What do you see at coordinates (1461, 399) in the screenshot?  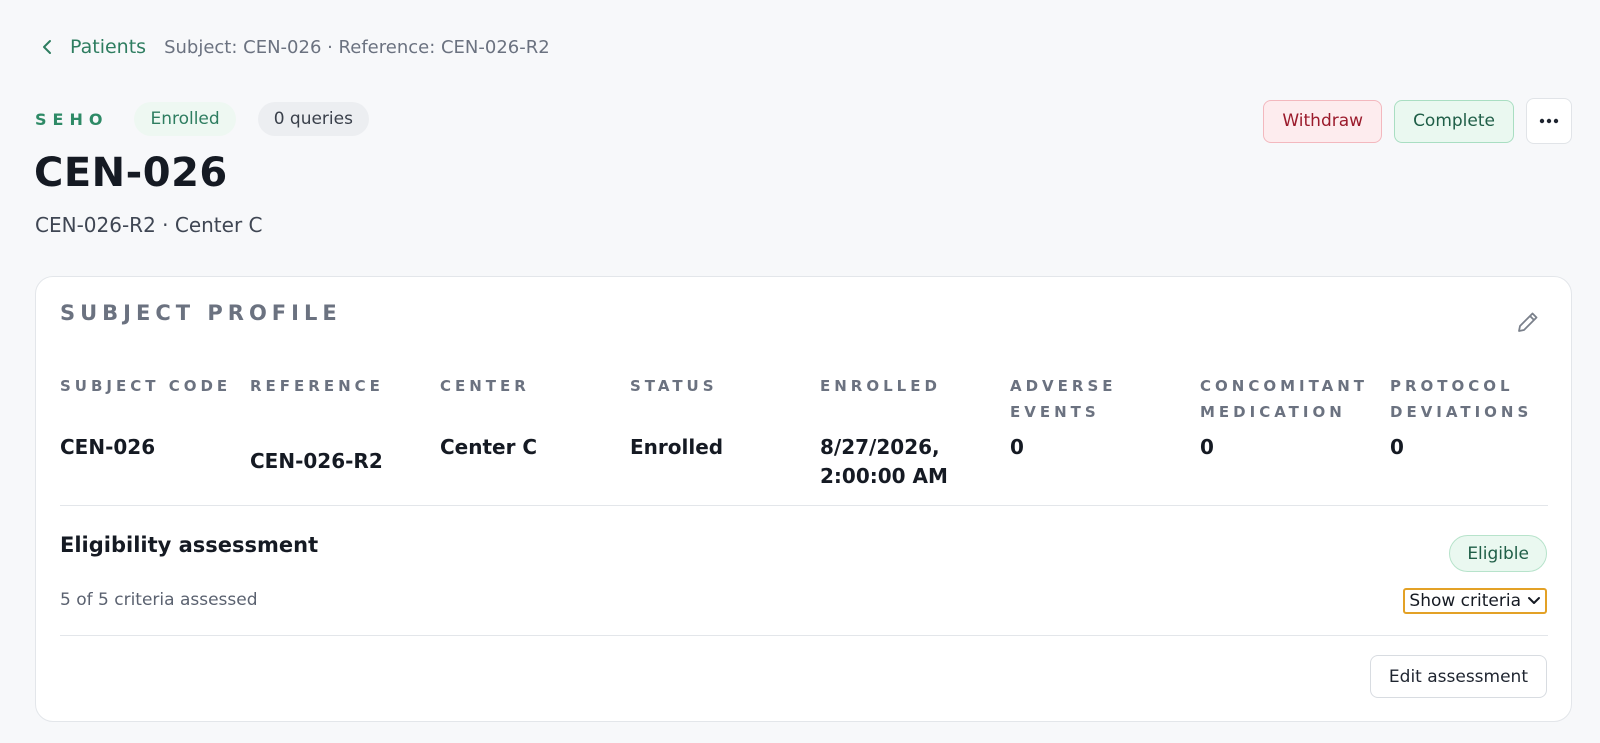 I see `field-label: PROTOCOL DEVIATIONS` at bounding box center [1461, 399].